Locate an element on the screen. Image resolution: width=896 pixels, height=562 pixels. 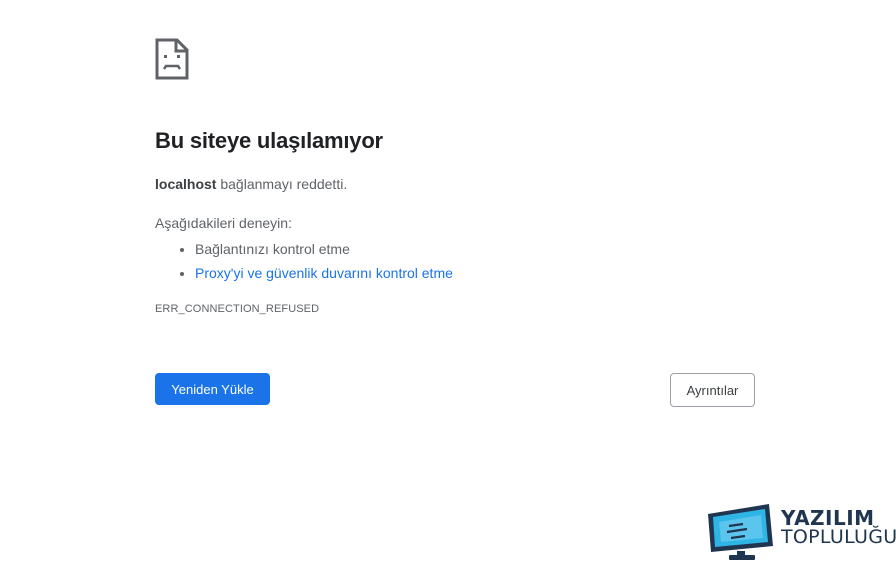
reload-button: Yeniden Yükle is located at coordinates (212, 389).